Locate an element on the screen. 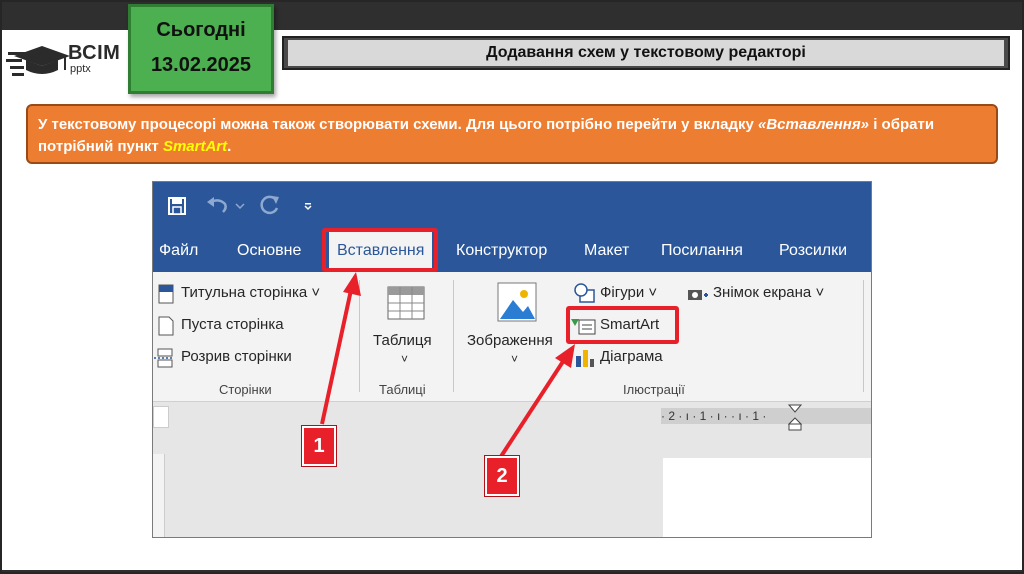 Image resolution: width=1024 pixels, height=574 pixels. callout-1: 1 is located at coordinates (319, 446).